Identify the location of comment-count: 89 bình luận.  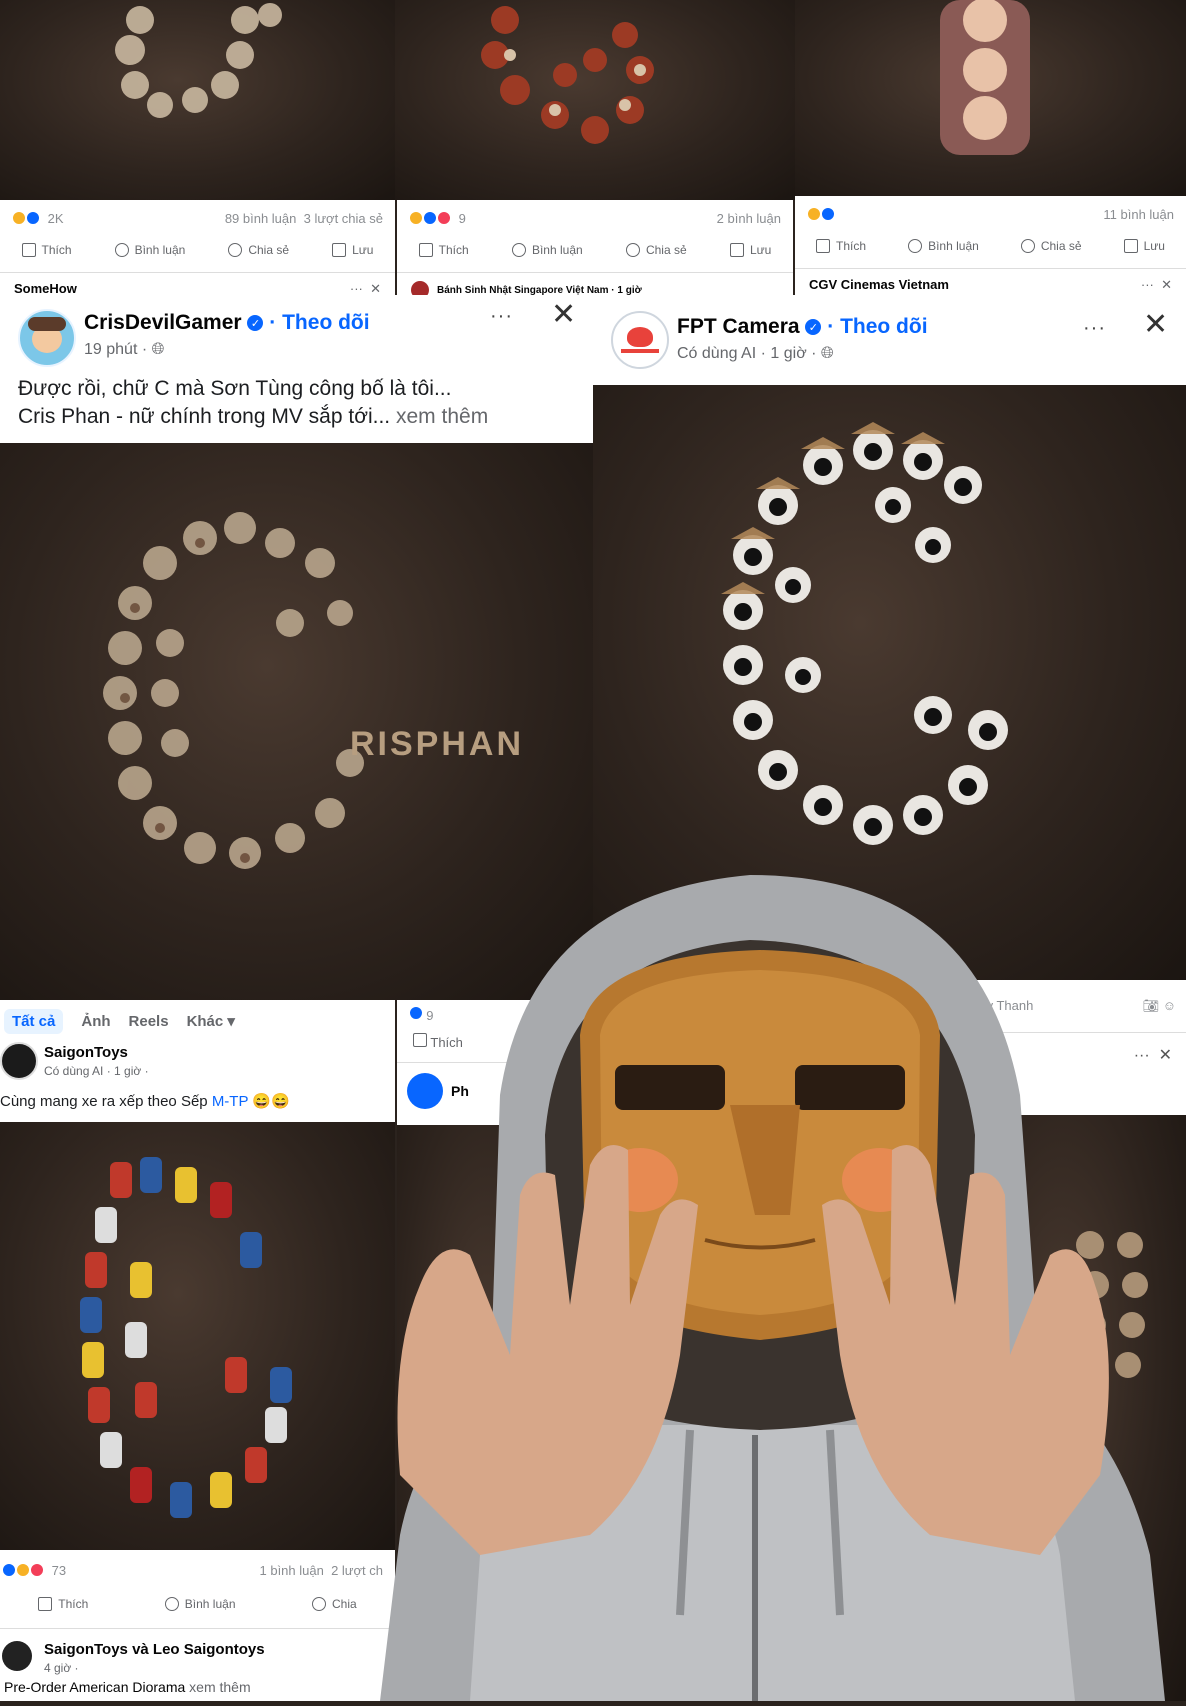
(261, 218).